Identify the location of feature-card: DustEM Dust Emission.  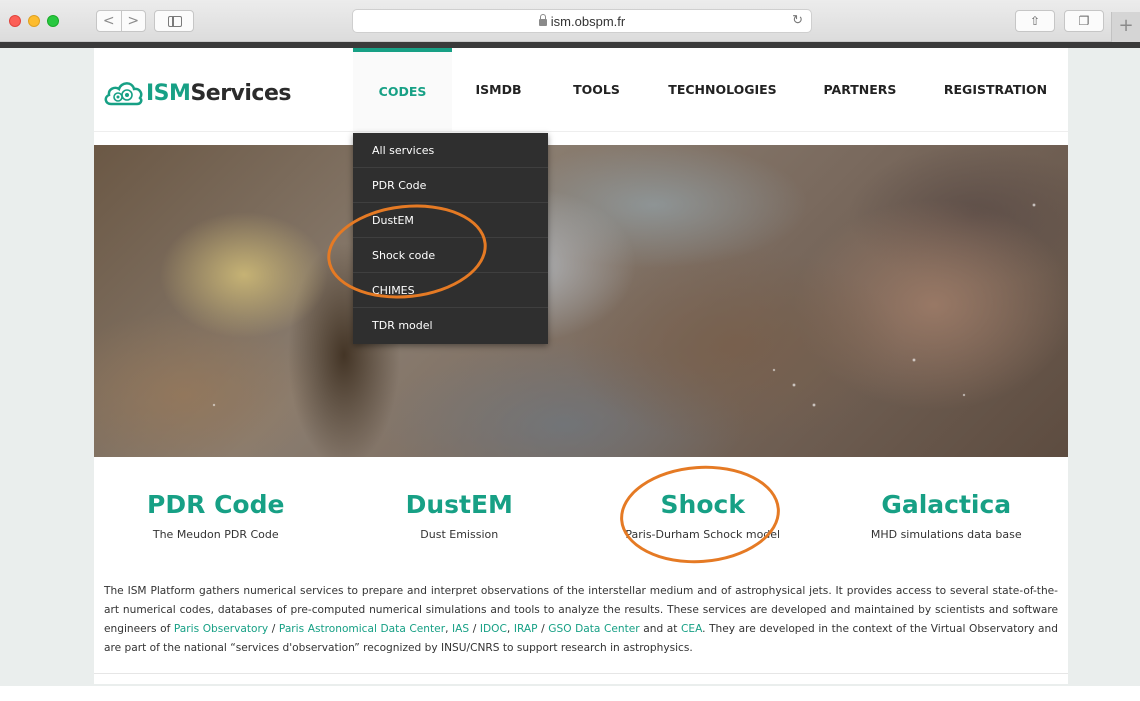
(460, 514).